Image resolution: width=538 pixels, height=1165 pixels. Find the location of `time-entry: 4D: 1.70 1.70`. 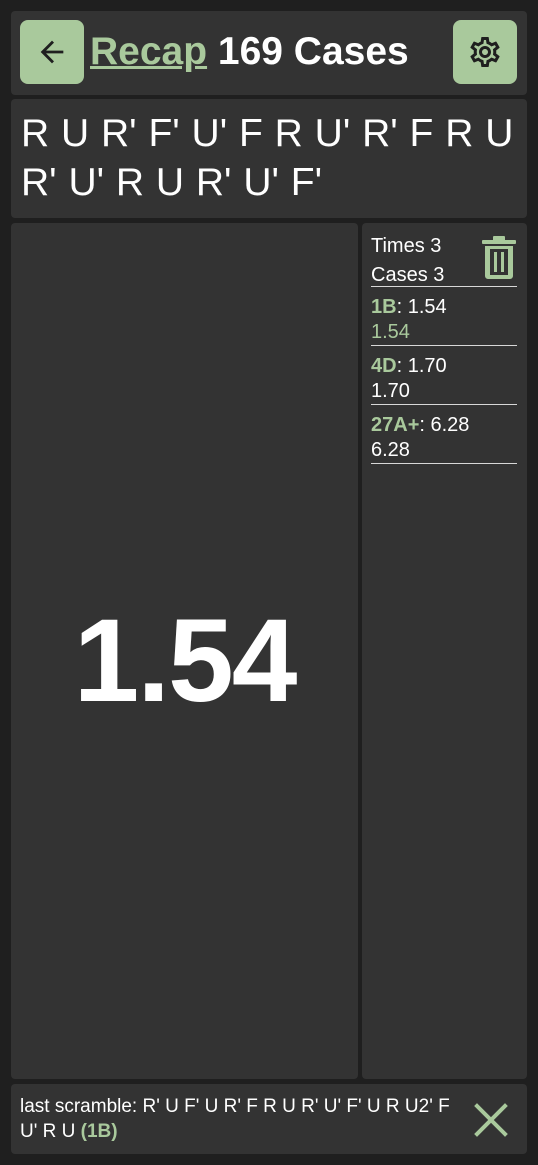

time-entry: 4D: 1.70 1.70 is located at coordinates (444, 375).